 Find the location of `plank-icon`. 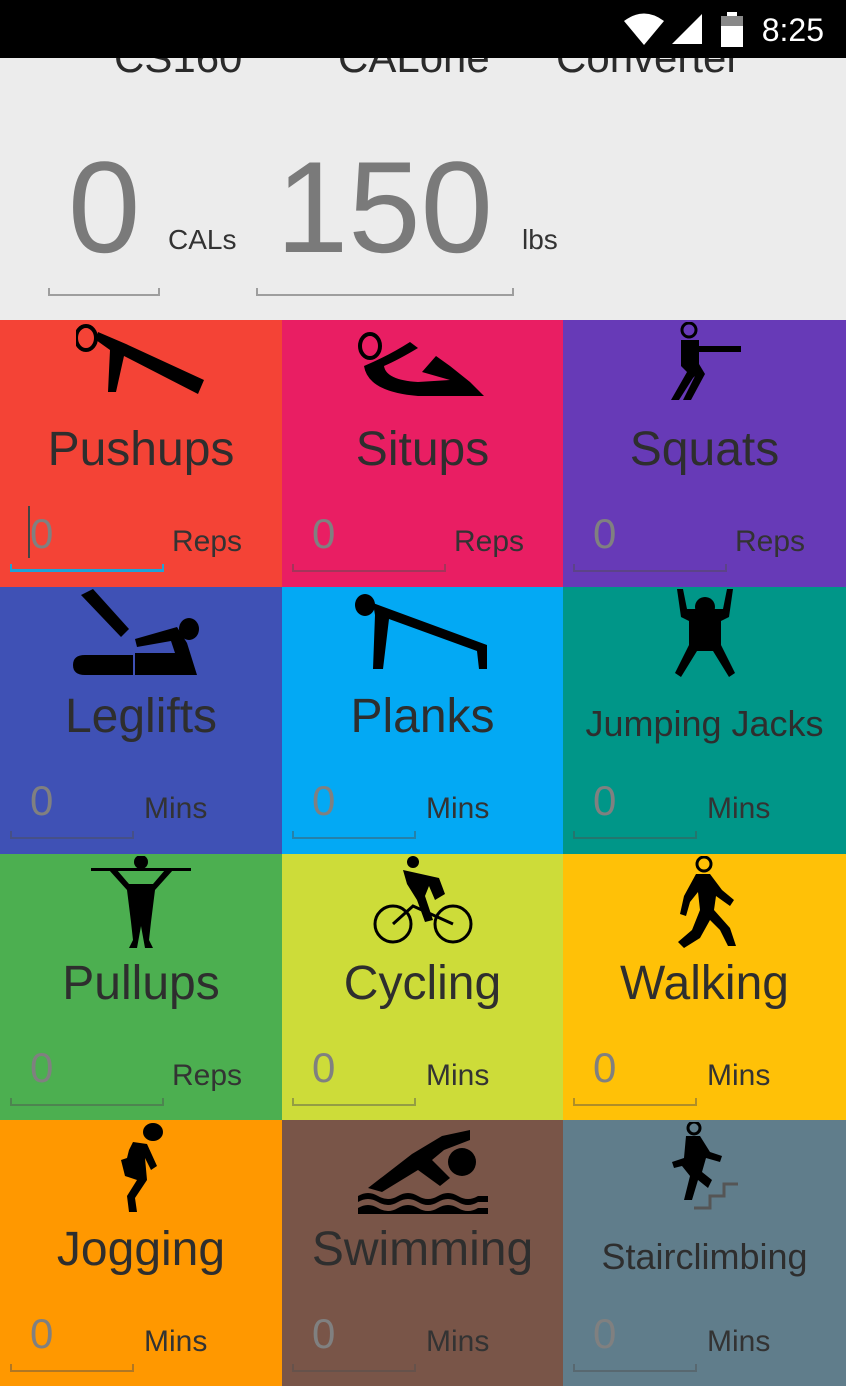

plank-icon is located at coordinates (423, 633).